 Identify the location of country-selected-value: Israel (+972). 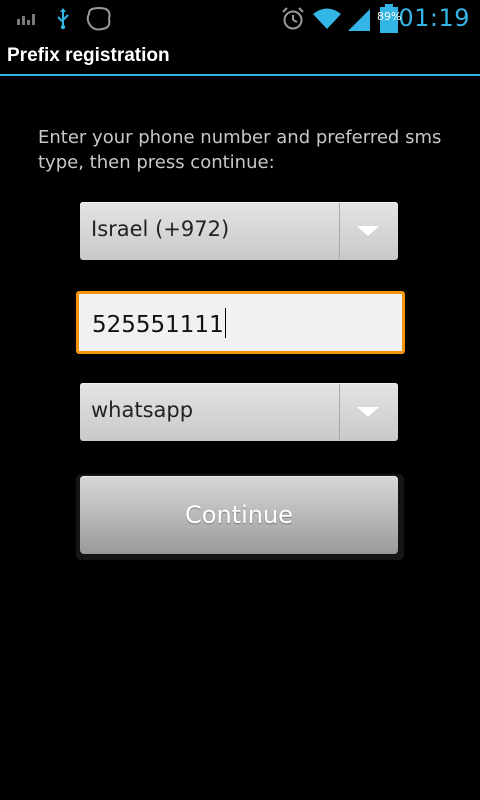
(160, 229).